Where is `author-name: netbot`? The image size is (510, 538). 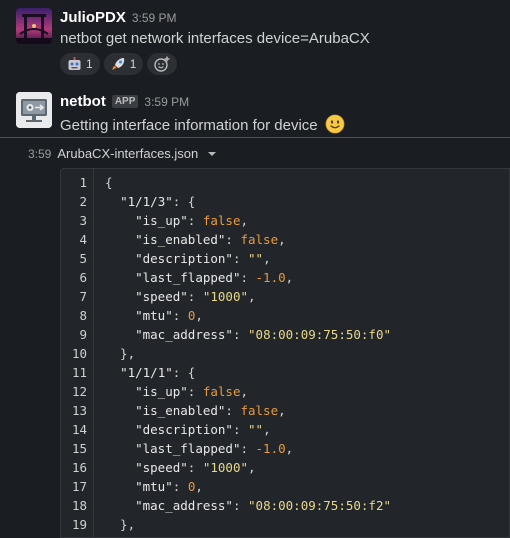 author-name: netbot is located at coordinates (83, 101).